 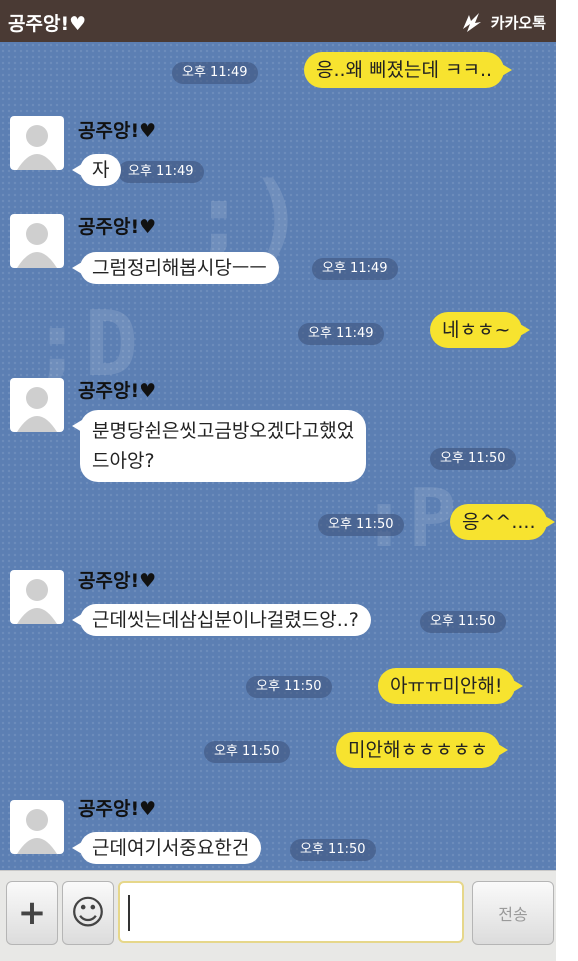 What do you see at coordinates (221, 620) in the screenshot?
I see `message-bubble: 근데씻는데삼십분이나걸렸드앙..?` at bounding box center [221, 620].